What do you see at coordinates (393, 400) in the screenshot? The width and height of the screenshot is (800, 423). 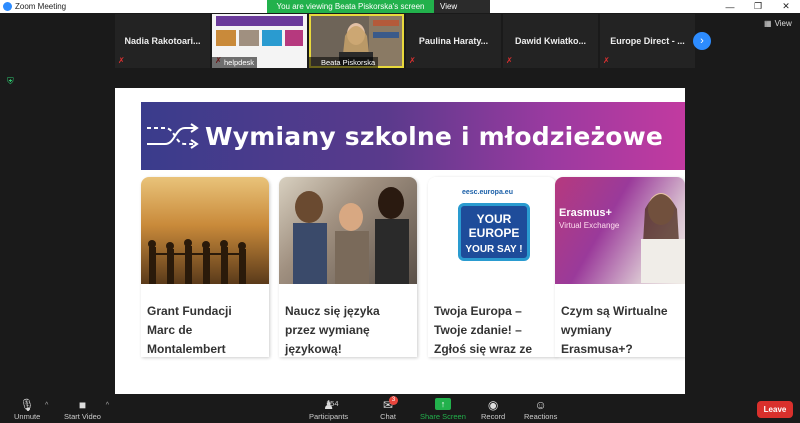 I see `chat-badge: 3` at bounding box center [393, 400].